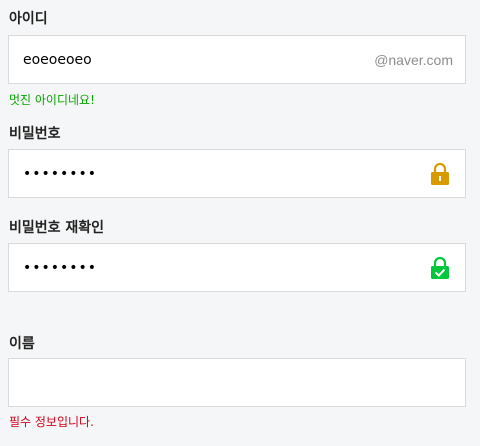 The width and height of the screenshot is (480, 446). I want to click on id-input-value: eoeoeoeo, so click(57, 60).